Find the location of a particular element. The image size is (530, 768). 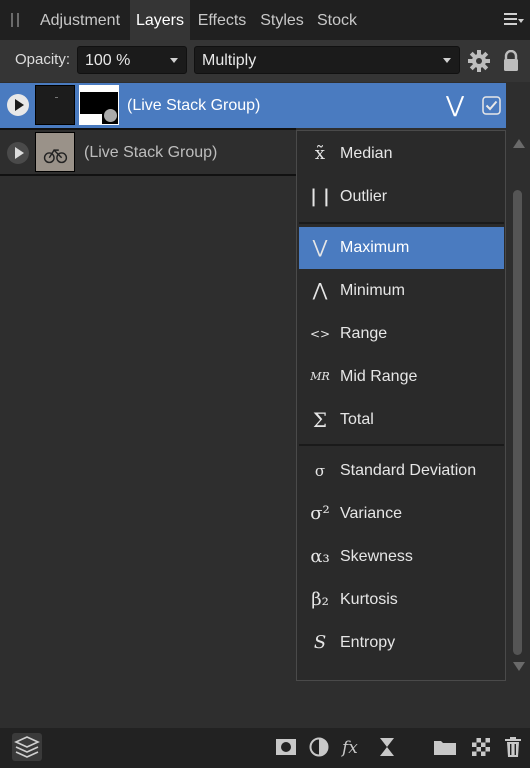

menu-item-total: Σ Total is located at coordinates (401, 420).